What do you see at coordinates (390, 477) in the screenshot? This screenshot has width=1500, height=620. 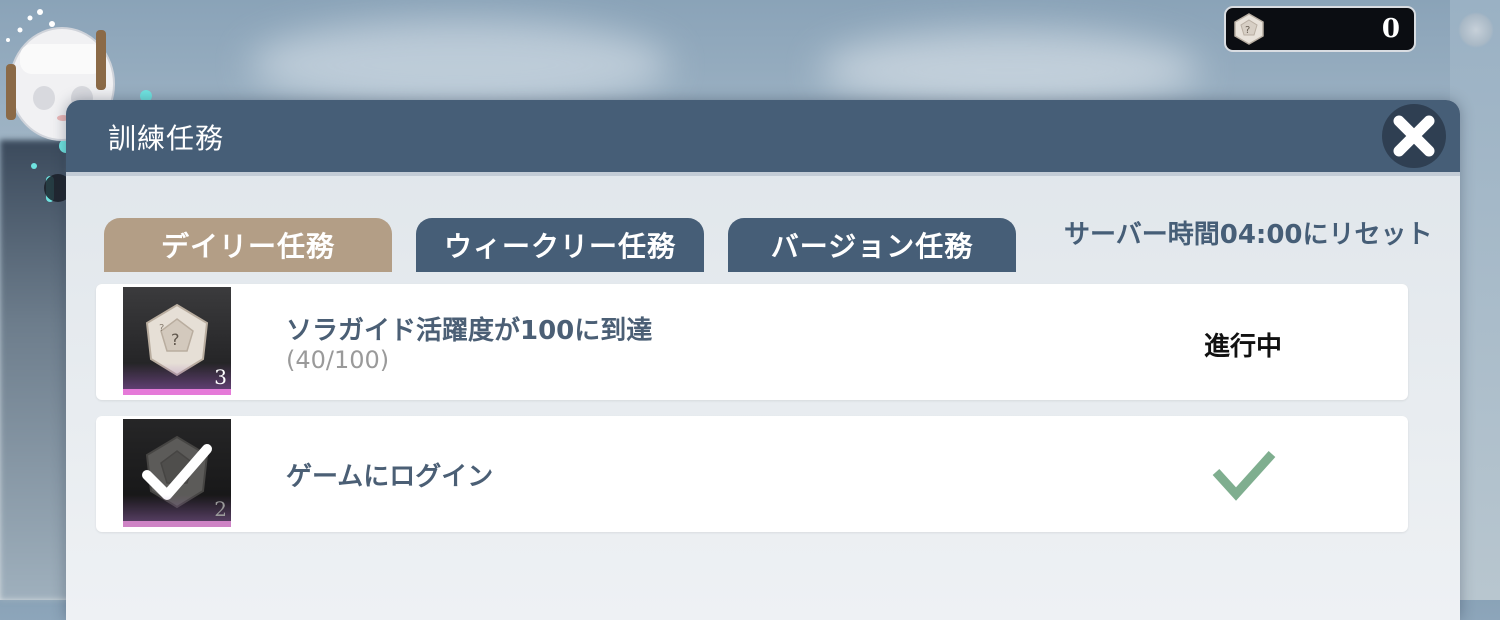 I see `mission-title: ゲームにログイン` at bounding box center [390, 477].